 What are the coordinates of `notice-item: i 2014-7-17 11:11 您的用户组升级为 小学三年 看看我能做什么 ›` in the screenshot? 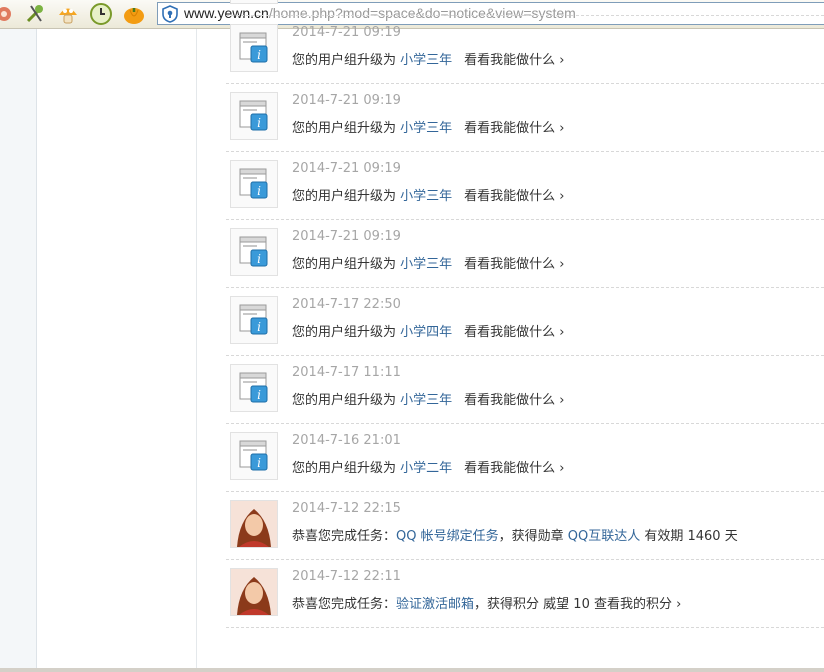 It's located at (525, 390).